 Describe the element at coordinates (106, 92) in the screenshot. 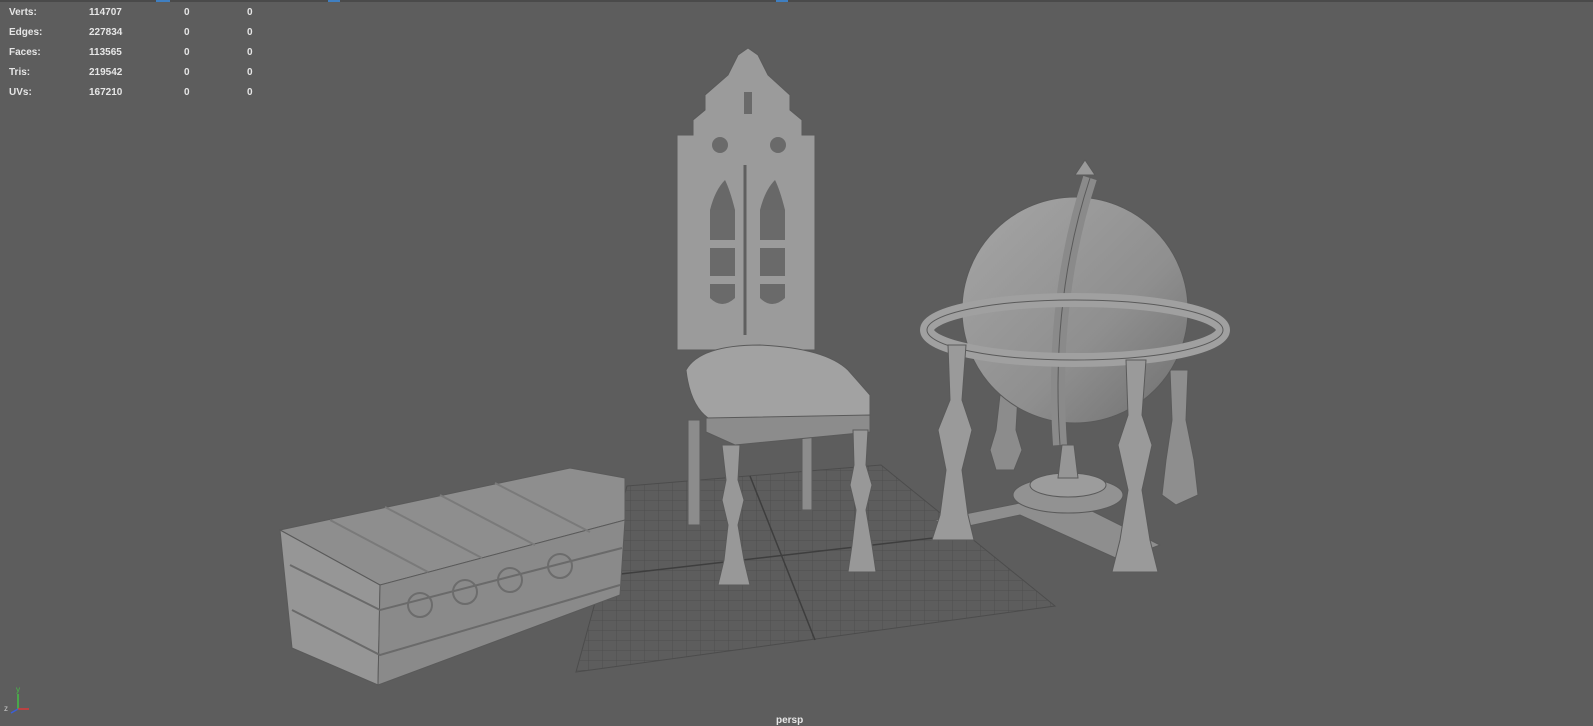

I see `hud-value: 167210` at that location.